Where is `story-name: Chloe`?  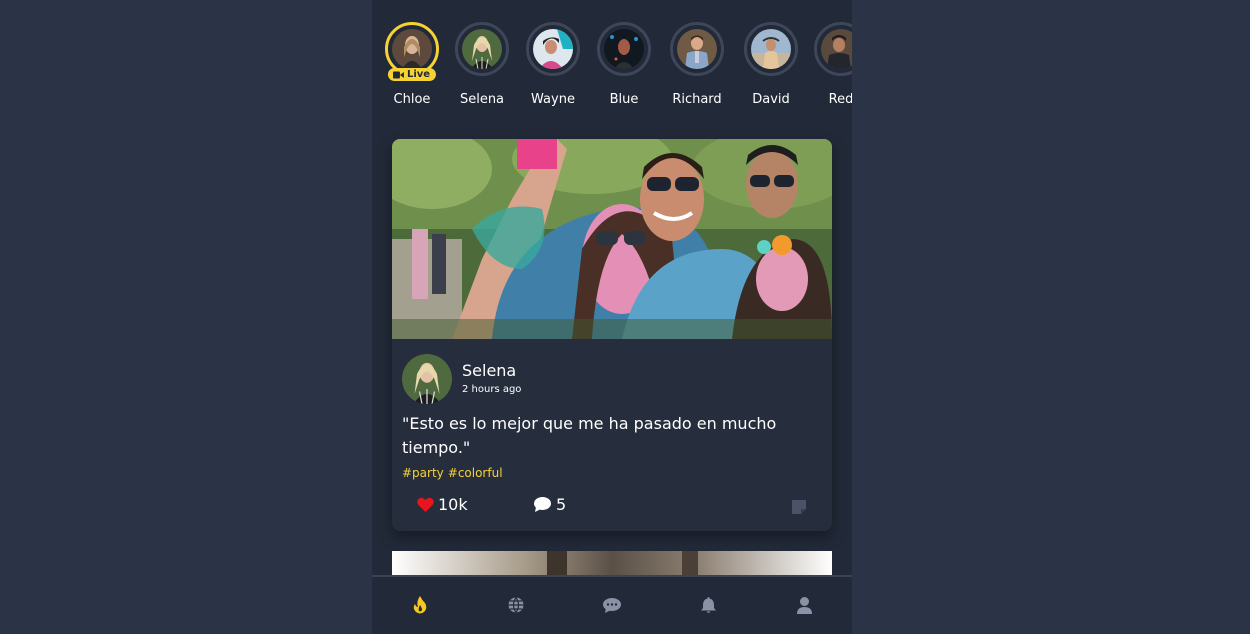
story-name: Chloe is located at coordinates (412, 99).